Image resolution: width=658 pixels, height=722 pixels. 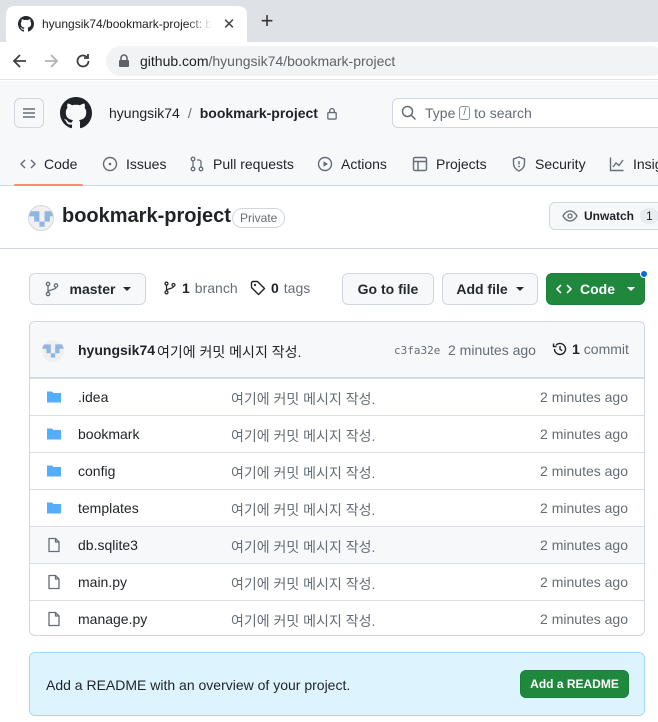 What do you see at coordinates (61, 164) in the screenshot?
I see `tab-code-label: Code` at bounding box center [61, 164].